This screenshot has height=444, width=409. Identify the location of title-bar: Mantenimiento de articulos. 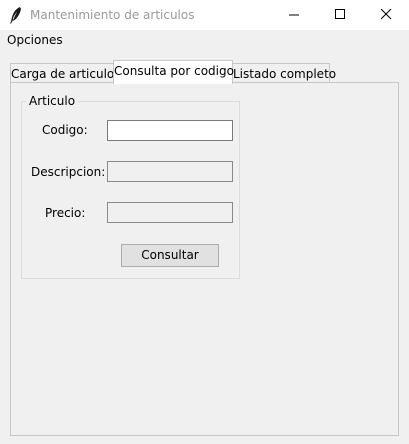
(204, 15).